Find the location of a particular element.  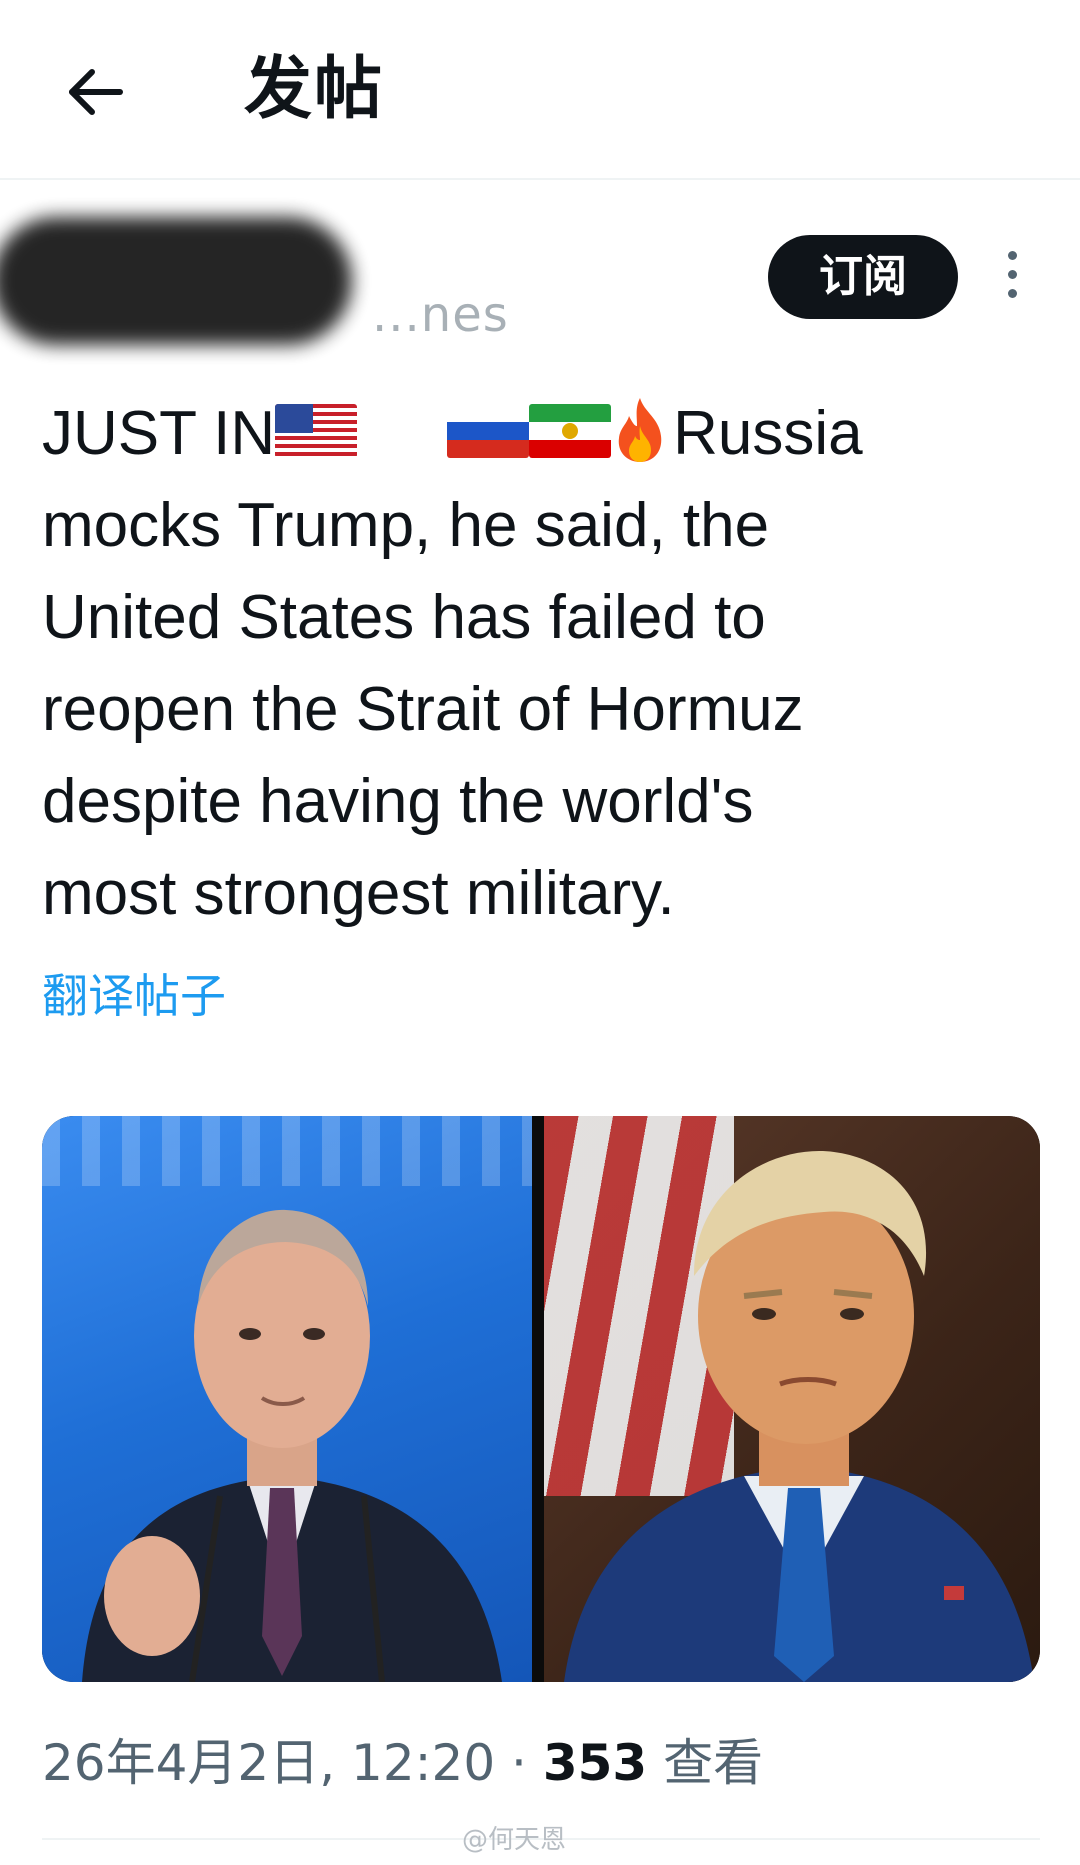

trump-photo is located at coordinates (792, 1399).